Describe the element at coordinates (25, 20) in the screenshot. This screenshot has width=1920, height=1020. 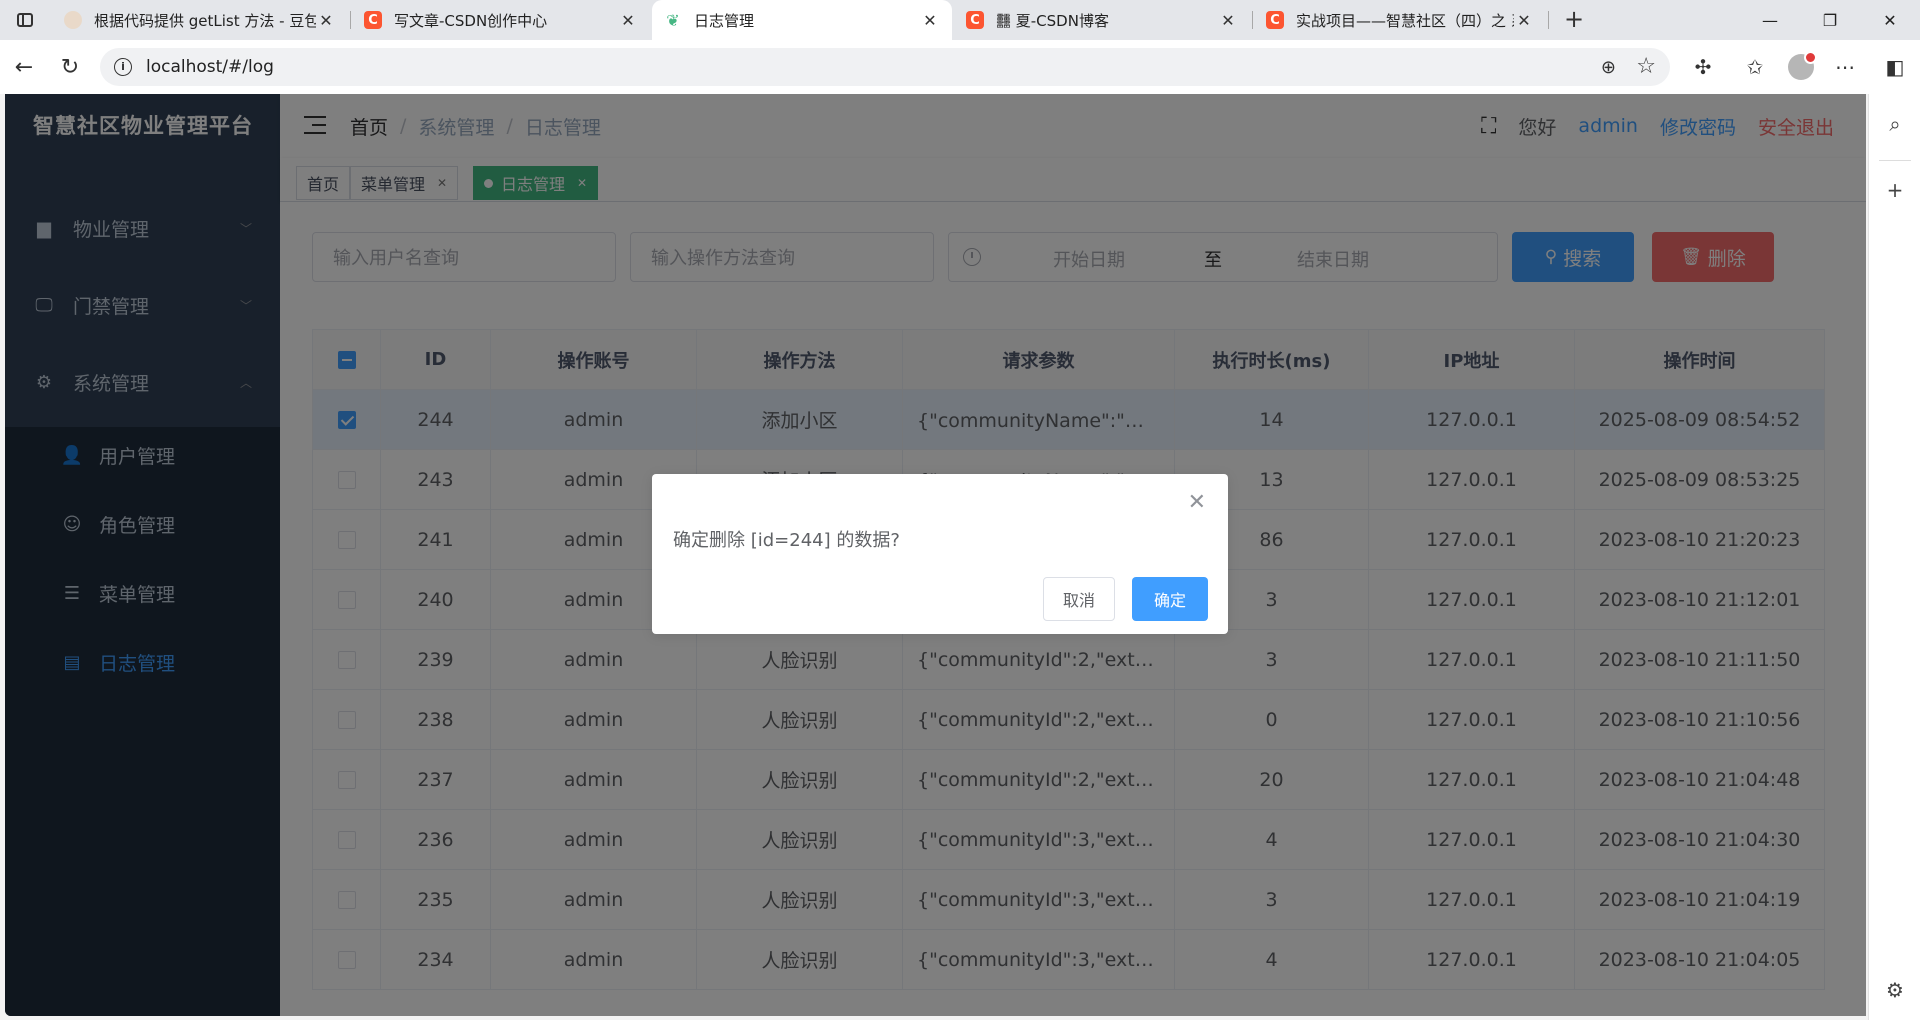
I see `tab-actions-icon` at that location.